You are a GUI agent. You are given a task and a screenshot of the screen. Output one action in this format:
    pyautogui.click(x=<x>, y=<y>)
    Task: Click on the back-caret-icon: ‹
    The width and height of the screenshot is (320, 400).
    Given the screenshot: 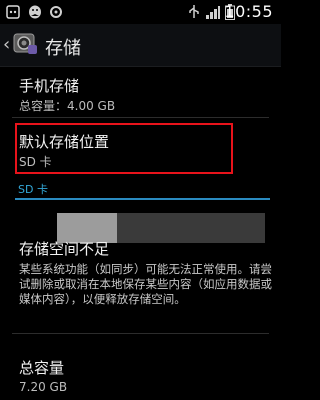 What is the action you would take?
    pyautogui.click(x=6, y=44)
    